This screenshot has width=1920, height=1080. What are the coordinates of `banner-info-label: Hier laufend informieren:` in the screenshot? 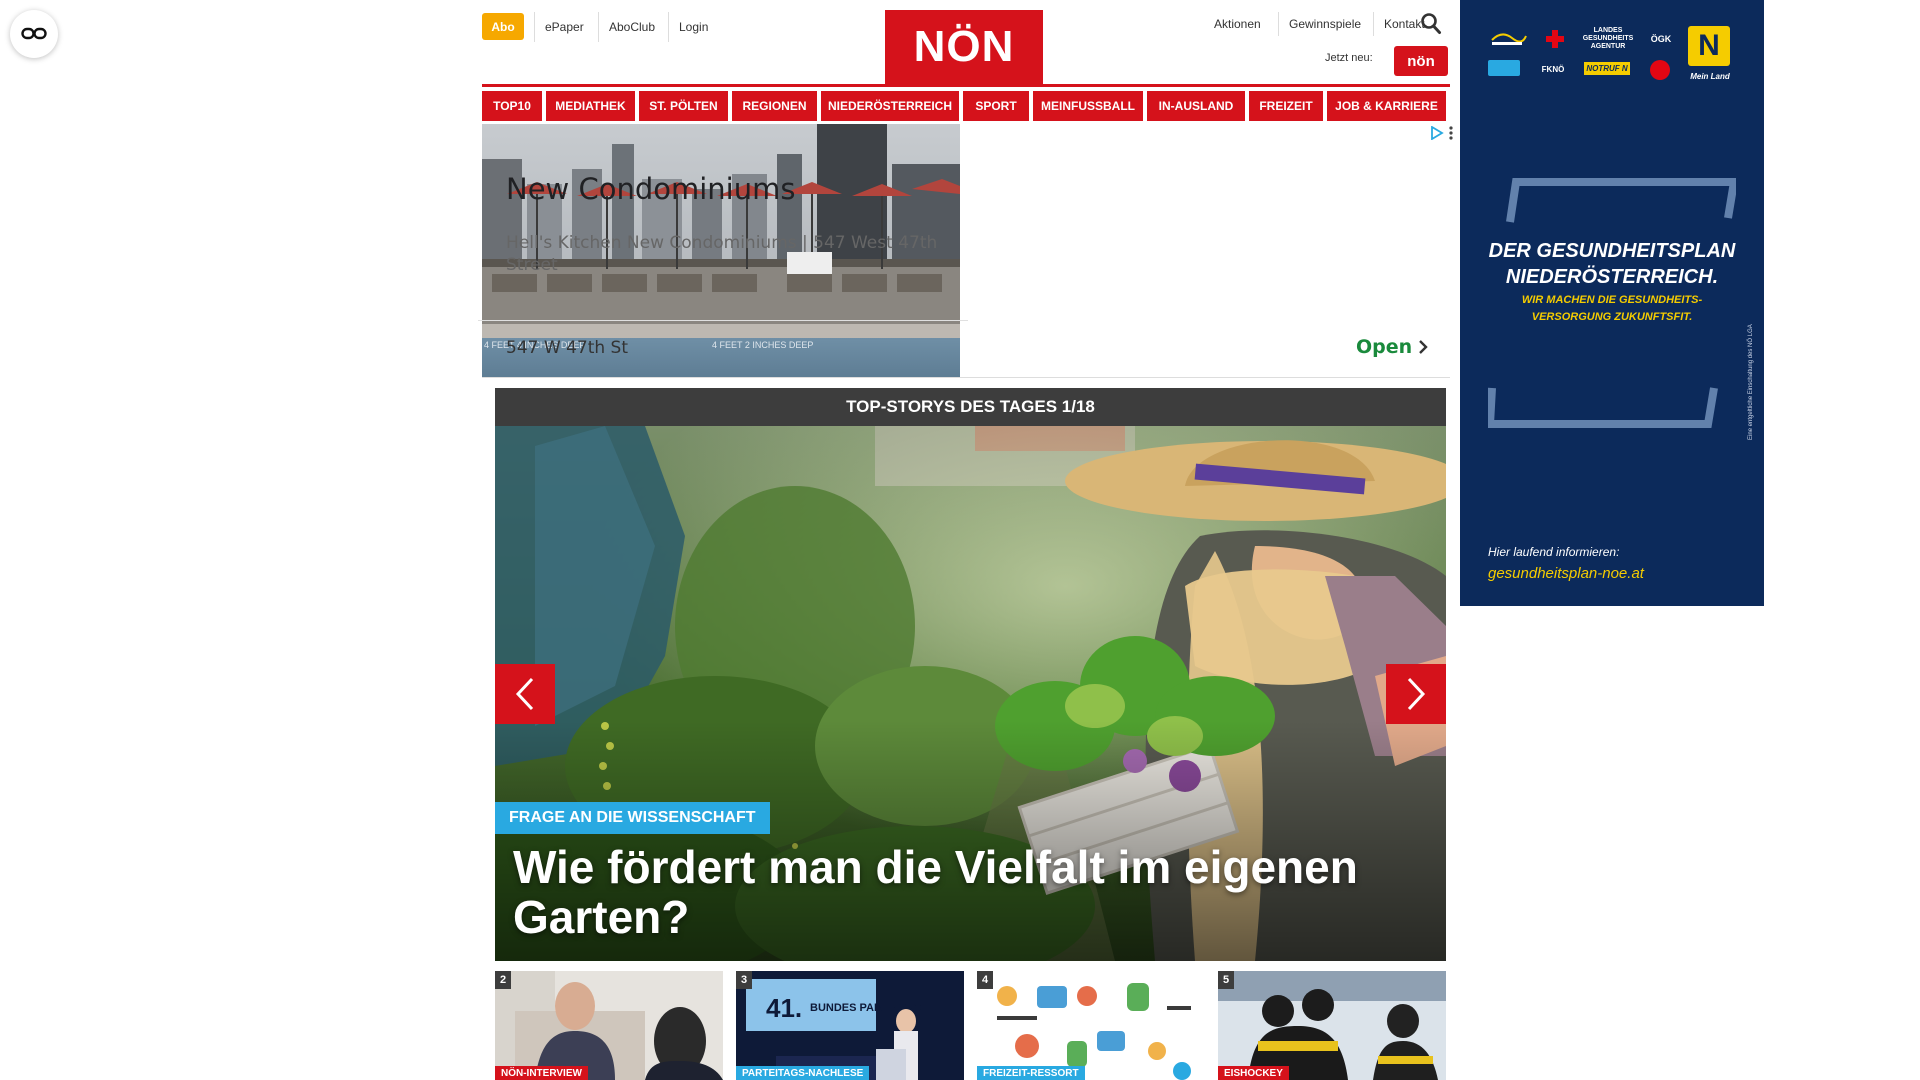 It's located at (1554, 552).